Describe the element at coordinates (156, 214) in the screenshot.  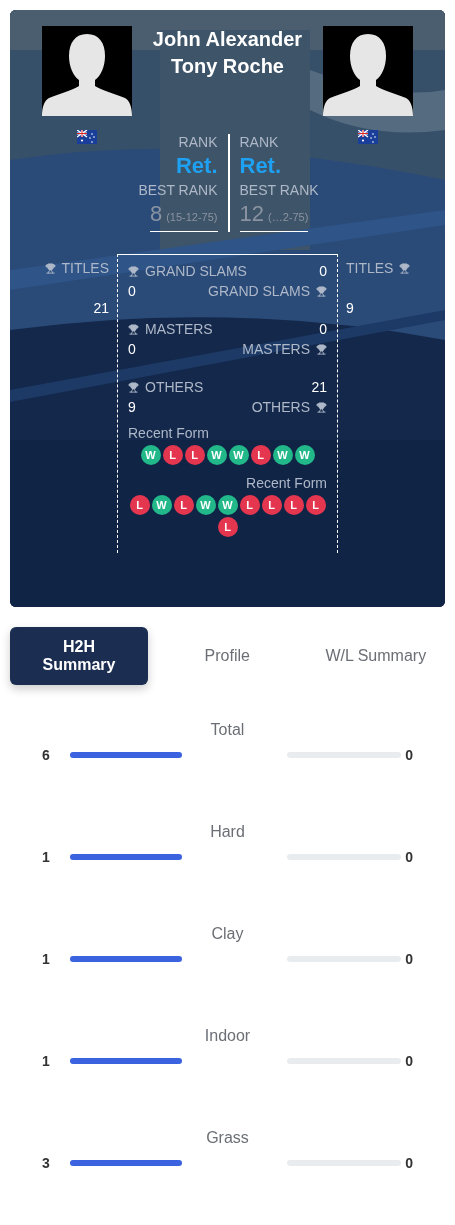
I see `best-rank-value: 8` at that location.